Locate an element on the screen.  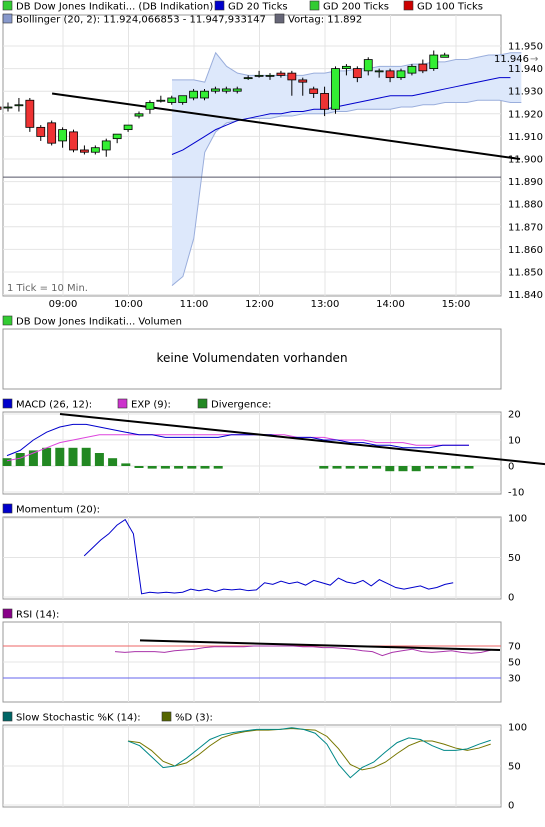
price-y-tick-label: 11.860 is located at coordinates (525, 250).